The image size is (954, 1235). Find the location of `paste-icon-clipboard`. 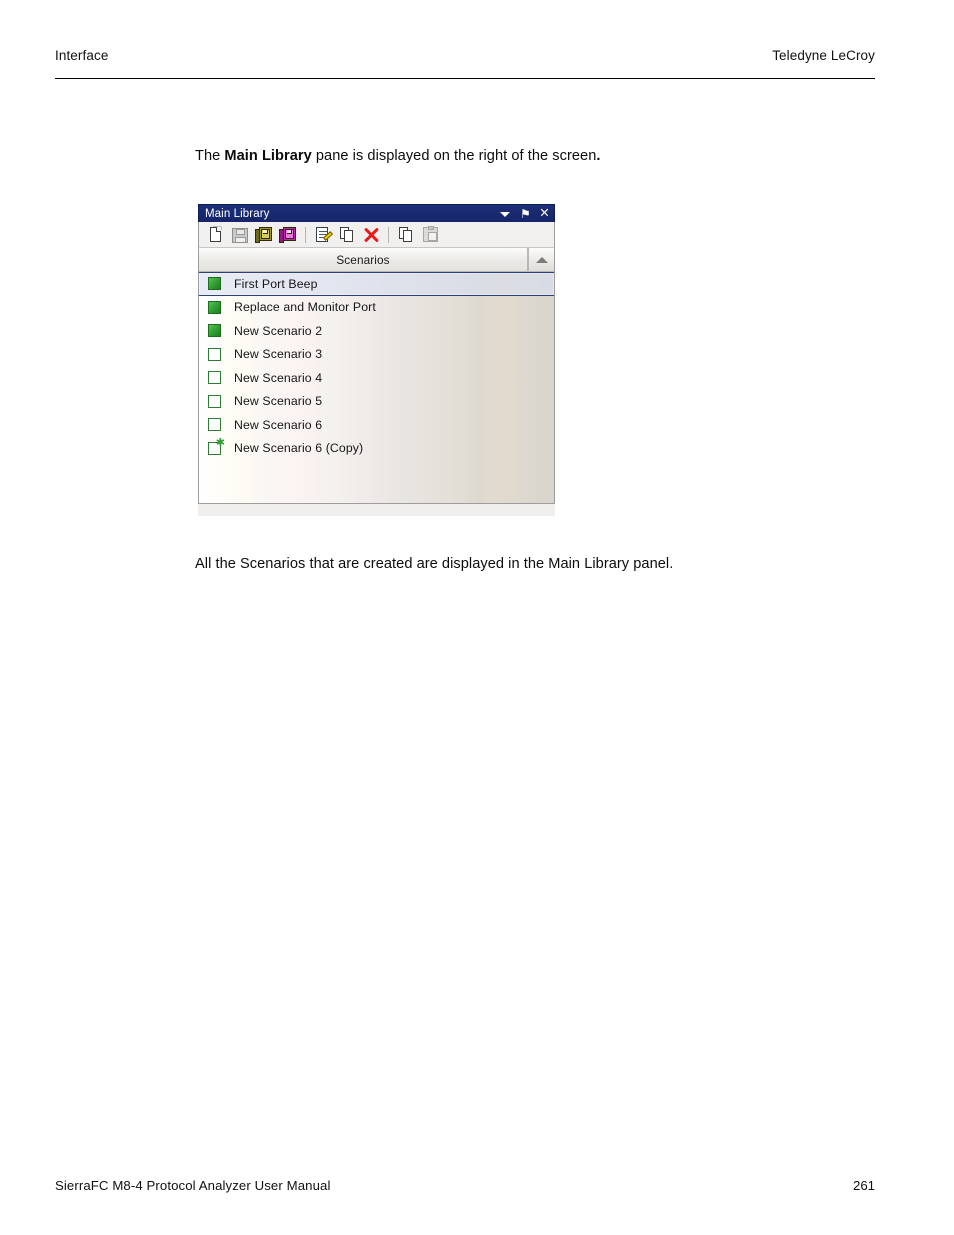

paste-icon-clipboard is located at coordinates (430, 233).